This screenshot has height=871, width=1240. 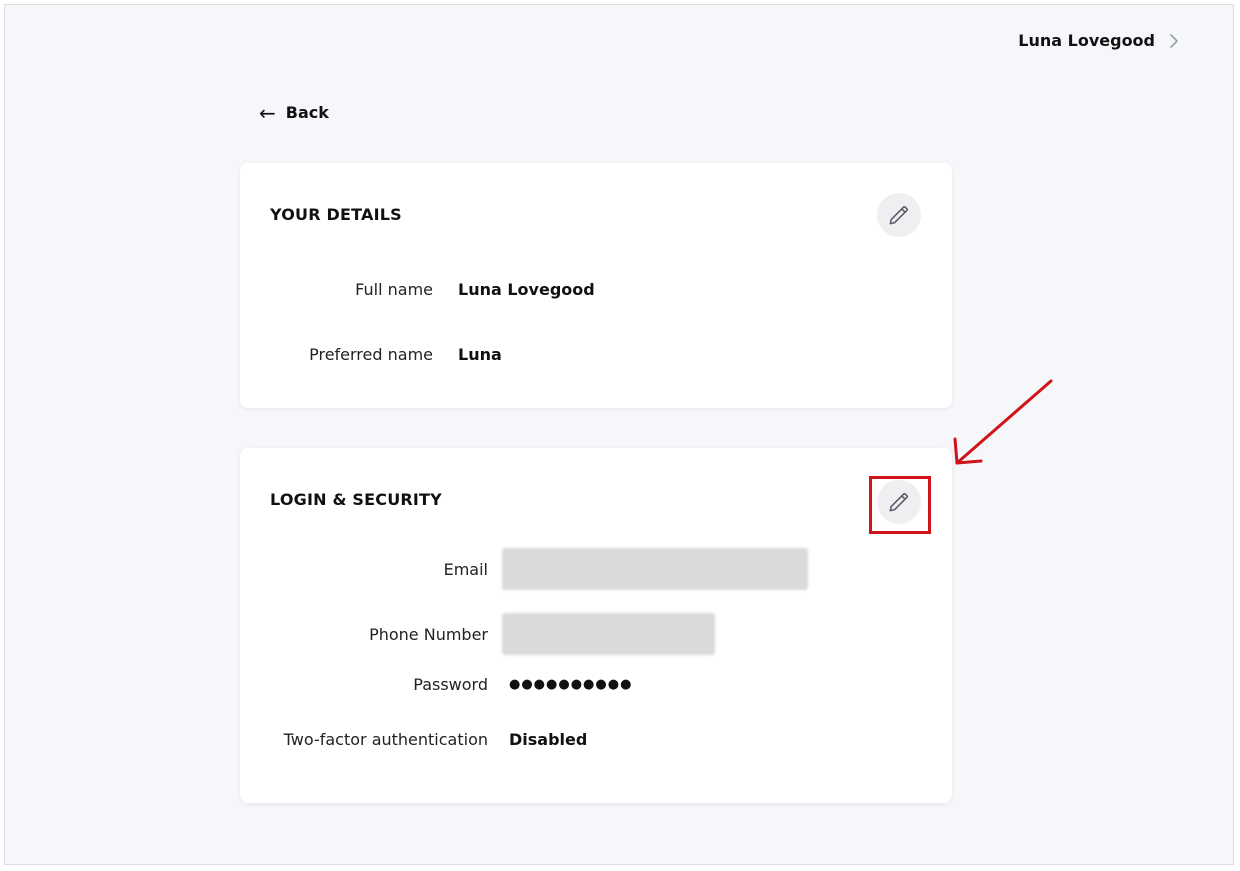 I want to click on password-value: ●●●●●●●●●●, so click(x=571, y=684).